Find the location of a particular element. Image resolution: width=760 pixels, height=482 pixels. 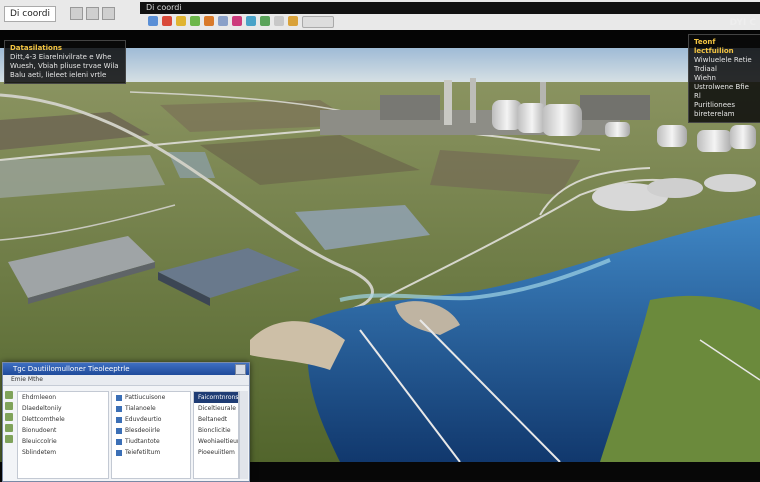

list-item: Bionudoent is located at coordinates (63, 430).